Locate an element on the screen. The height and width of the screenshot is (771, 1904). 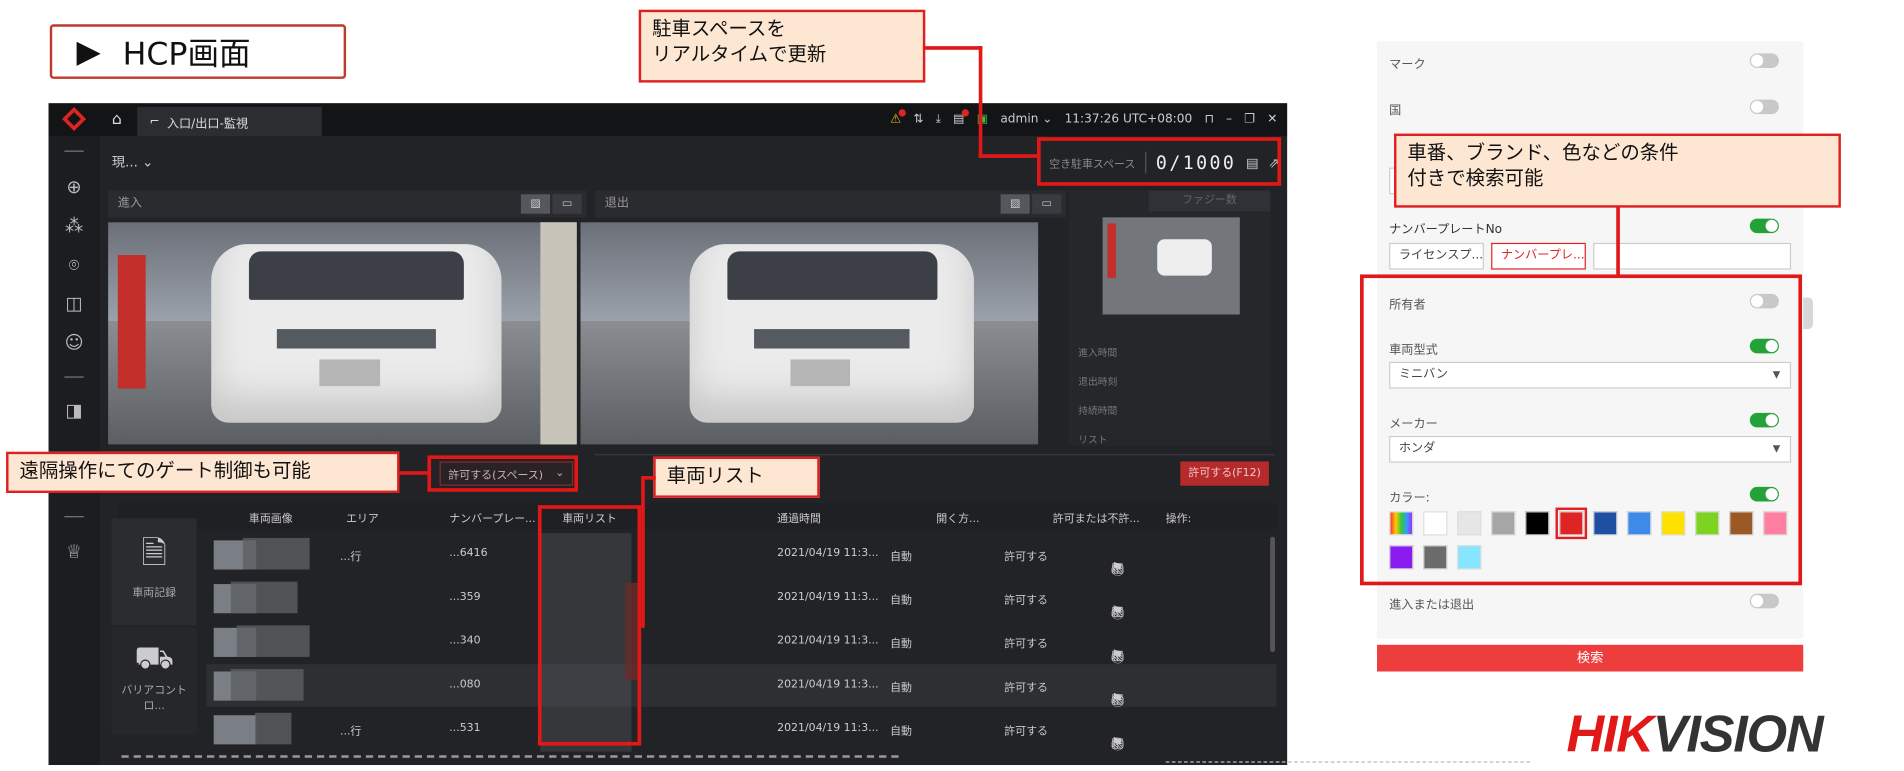
col-vehicle-image: 車両画像 is located at coordinates (271, 518).